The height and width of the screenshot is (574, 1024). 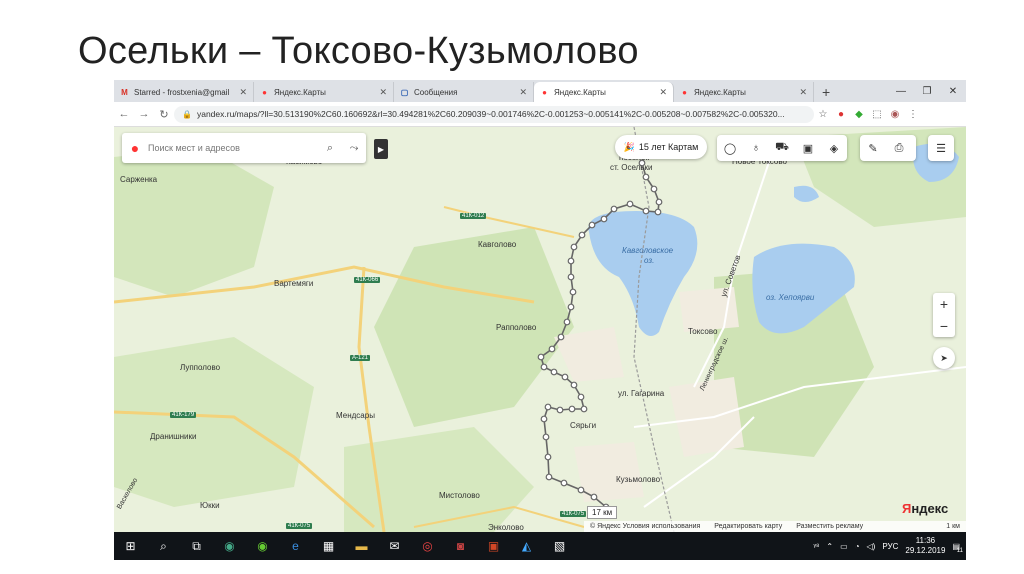 I want to click on reload-icon: ↻, so click(x=164, y=114).